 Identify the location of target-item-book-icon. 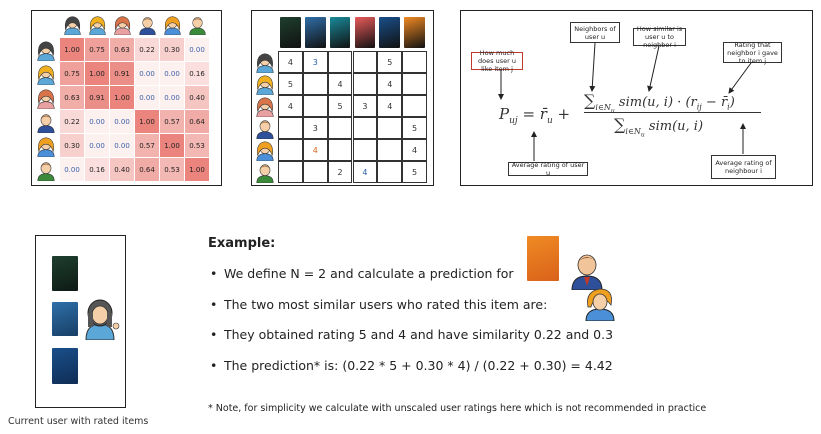
(543, 258).